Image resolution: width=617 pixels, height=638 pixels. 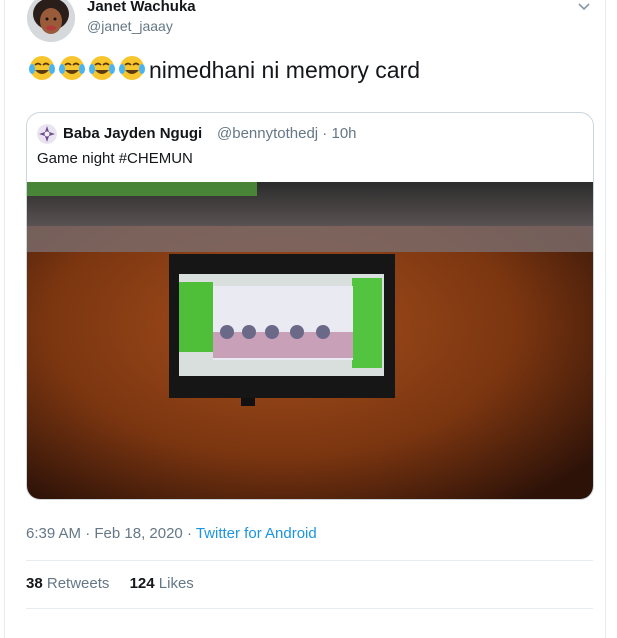 I want to click on quoted-age: 10h, so click(x=343, y=133).